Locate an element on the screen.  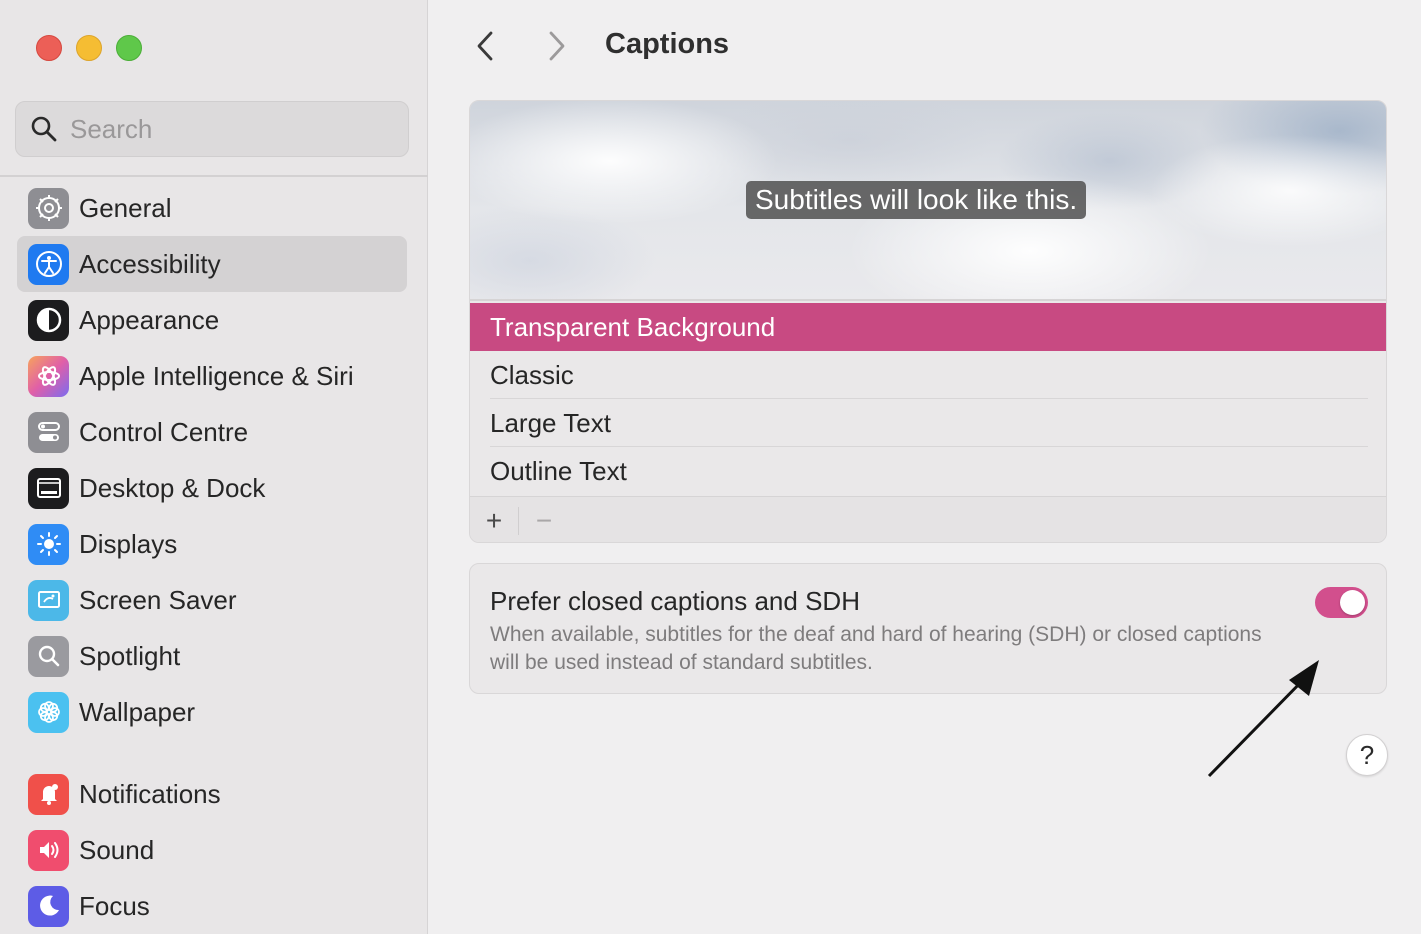
chevron-left-icon is located at coordinates (485, 46).